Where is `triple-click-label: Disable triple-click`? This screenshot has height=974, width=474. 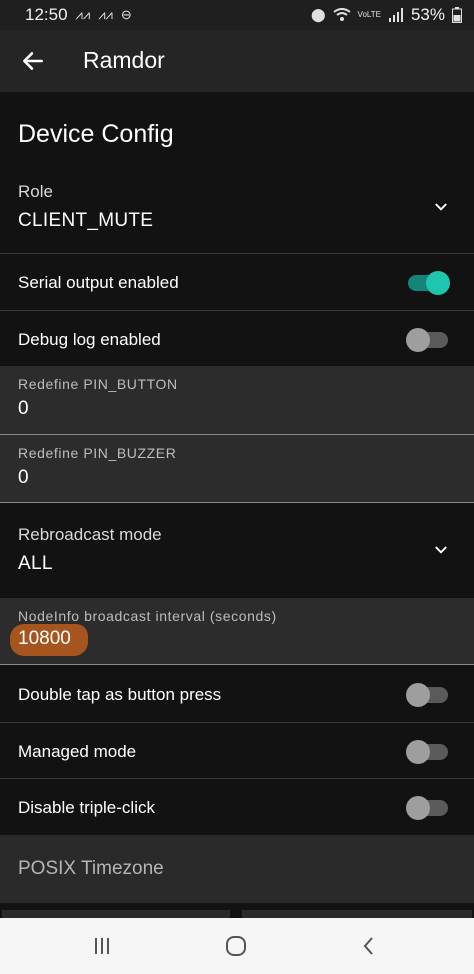
triple-click-label: Disable triple-click is located at coordinates (86, 807).